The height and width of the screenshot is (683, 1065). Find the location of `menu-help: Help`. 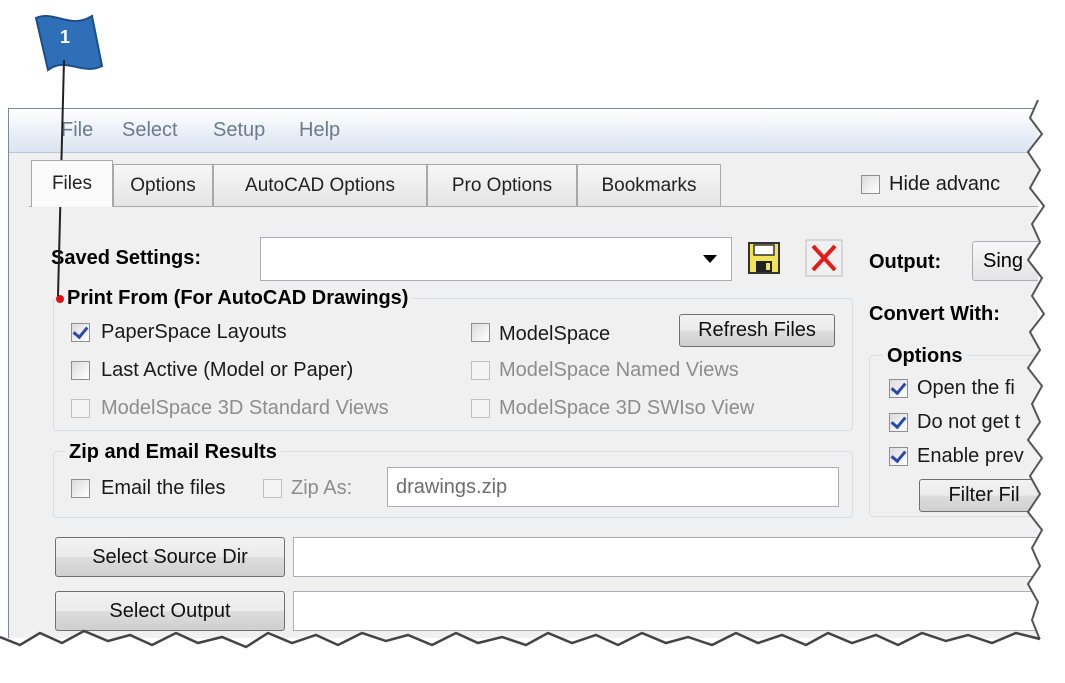

menu-help: Help is located at coordinates (319, 130).